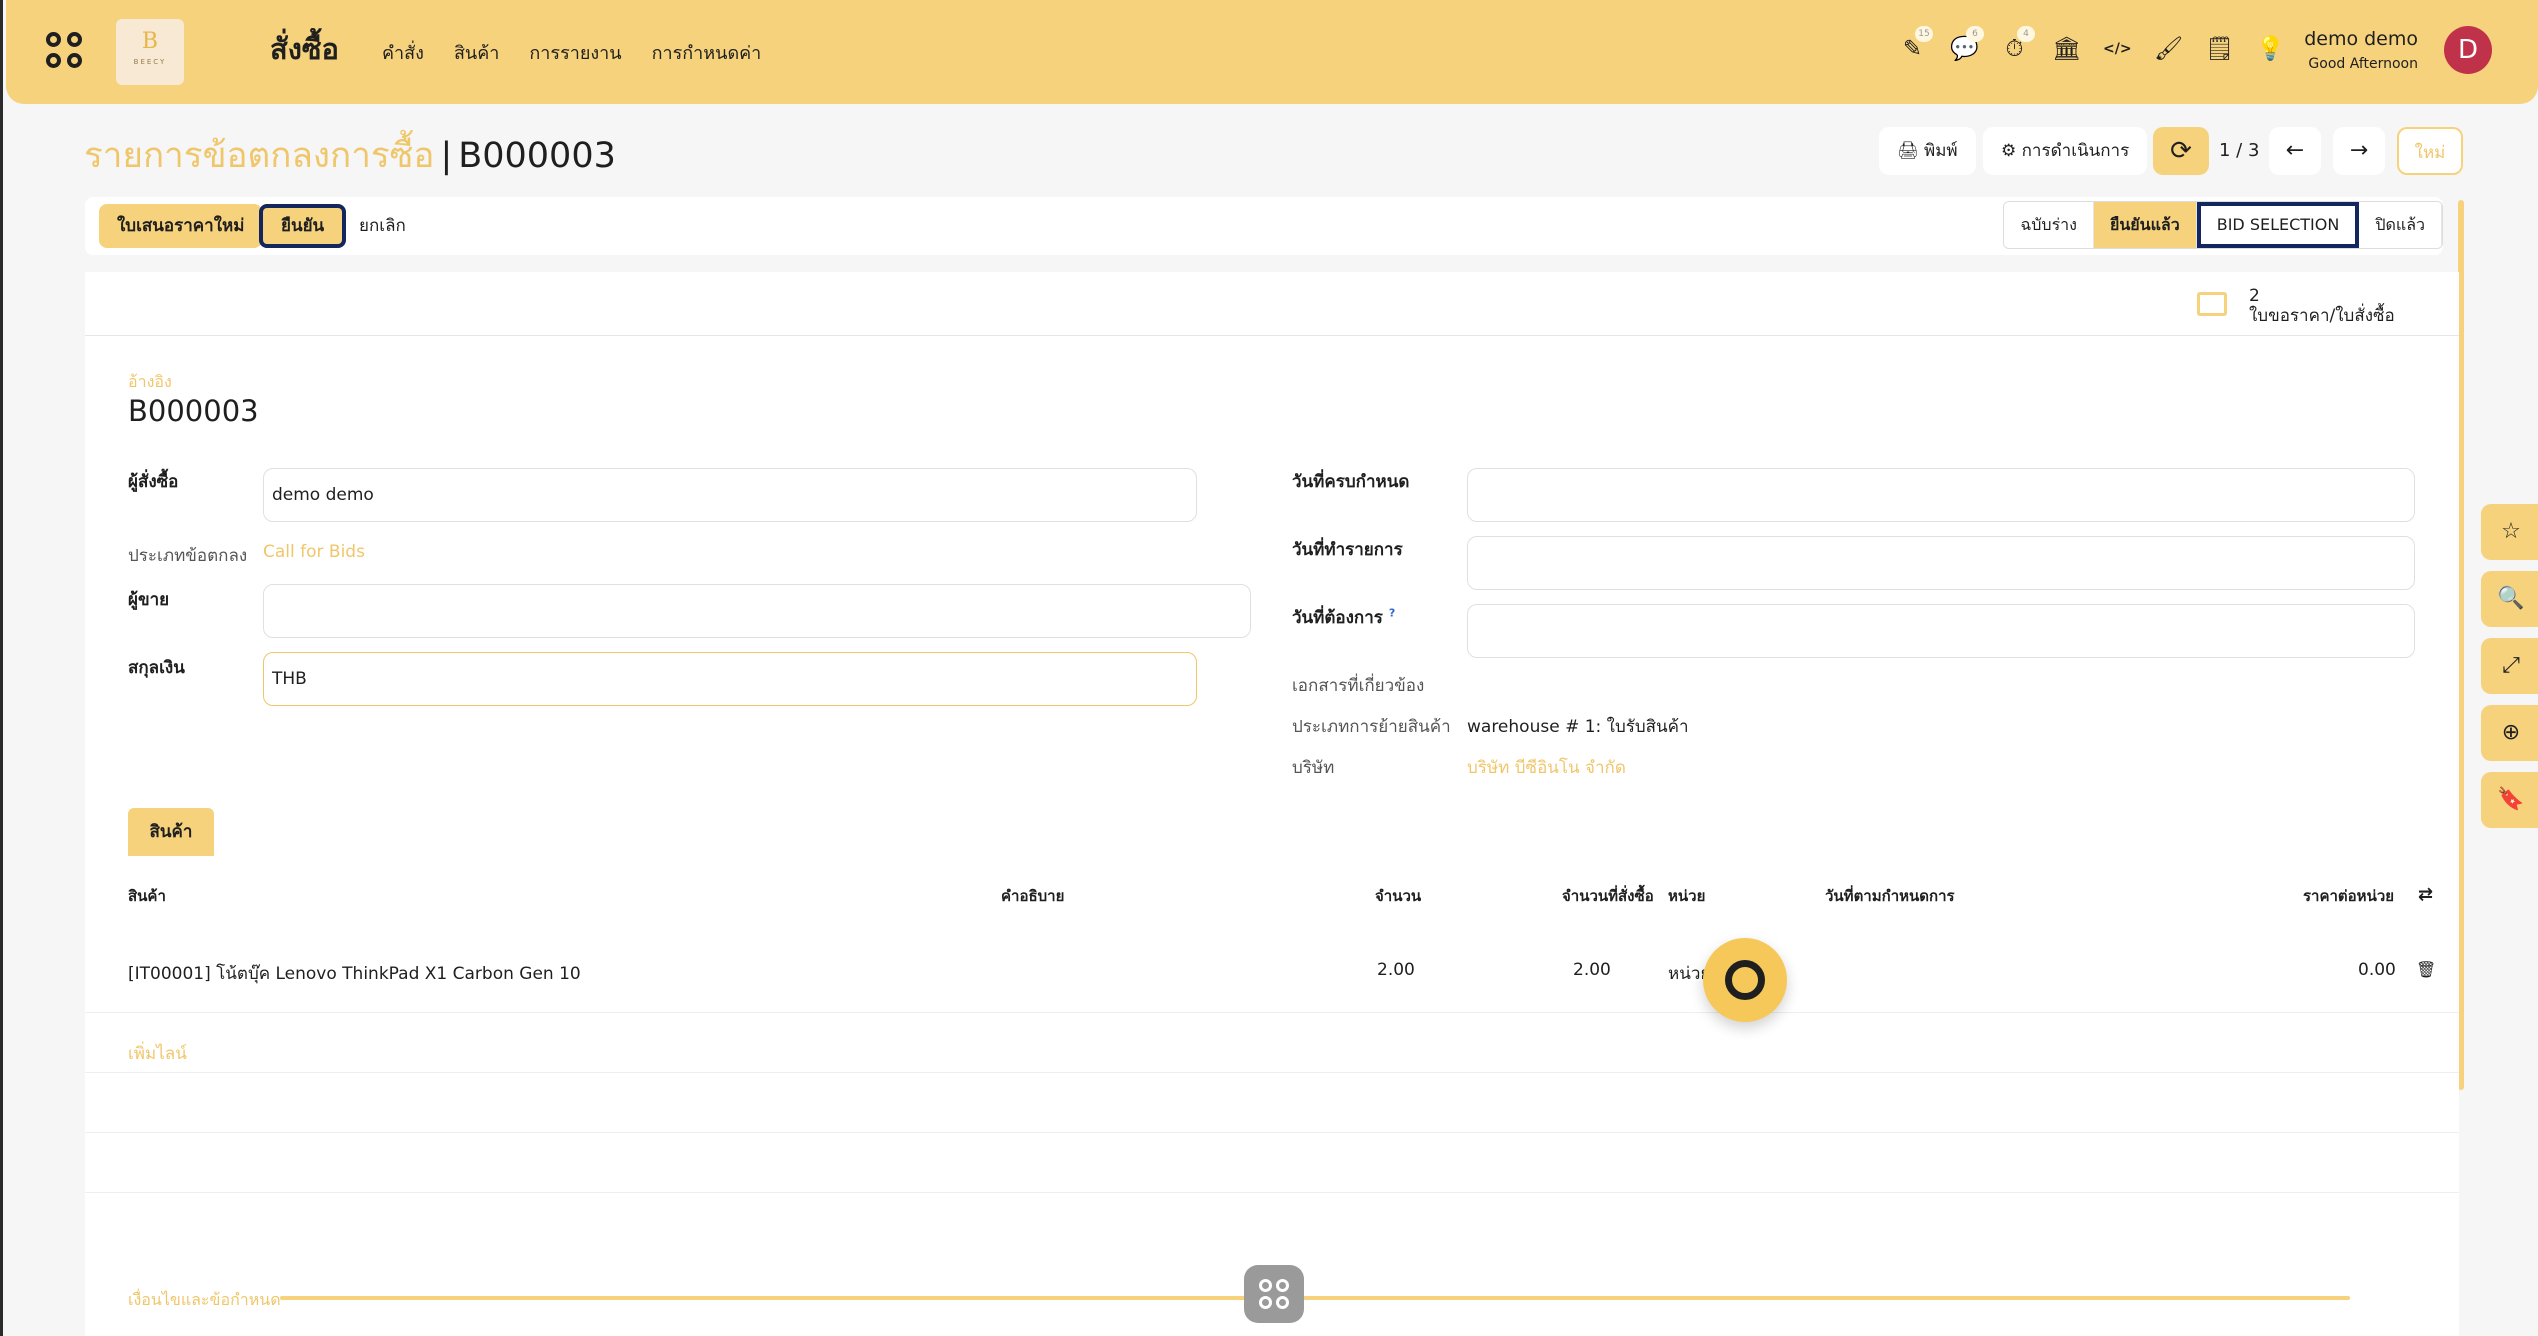 Image resolution: width=2538 pixels, height=1336 pixels. I want to click on paint-icon: 🖌, so click(2168, 49).